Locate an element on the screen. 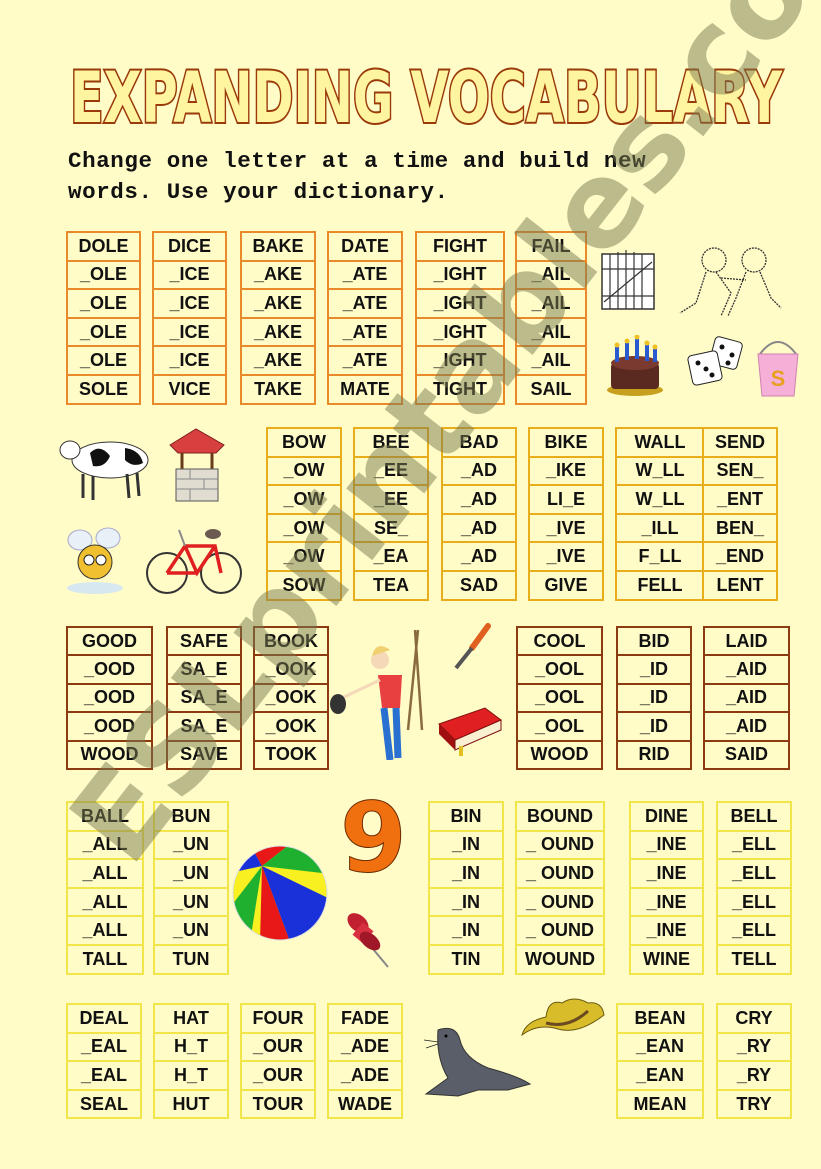  blank-word-cell: _END is located at coordinates (740, 556).